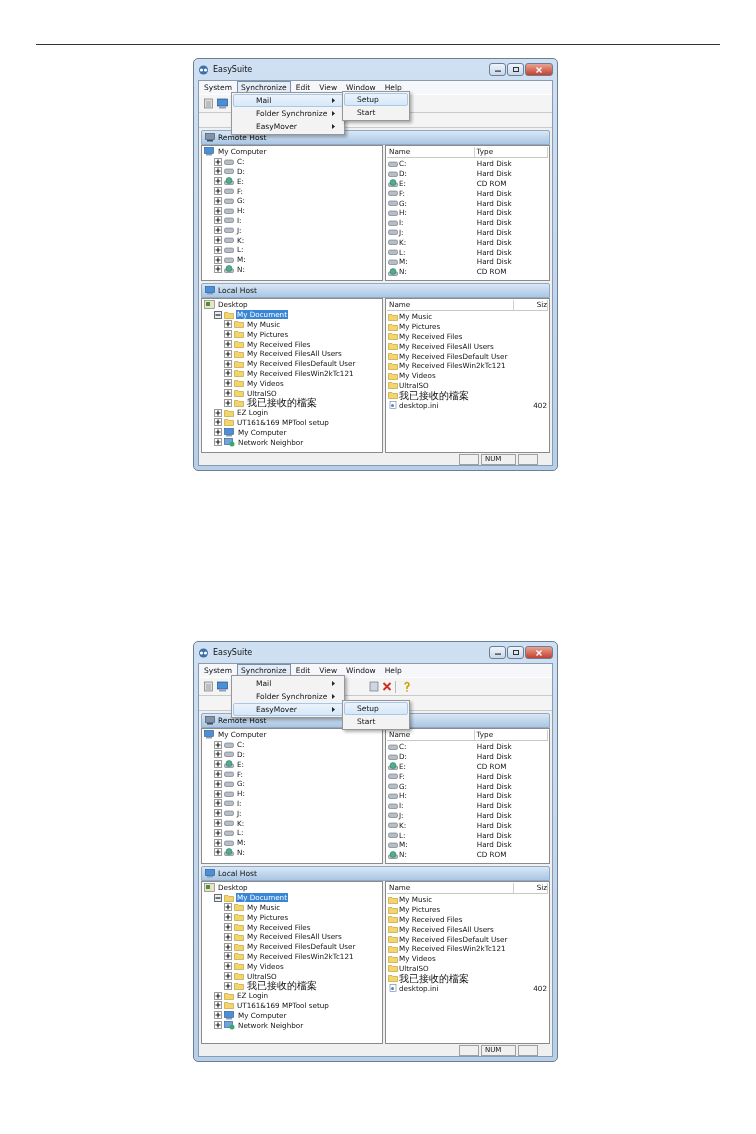 The image size is (756, 1134). Describe the element at coordinates (209, 305) in the screenshot. I see `desktop-icon` at that location.